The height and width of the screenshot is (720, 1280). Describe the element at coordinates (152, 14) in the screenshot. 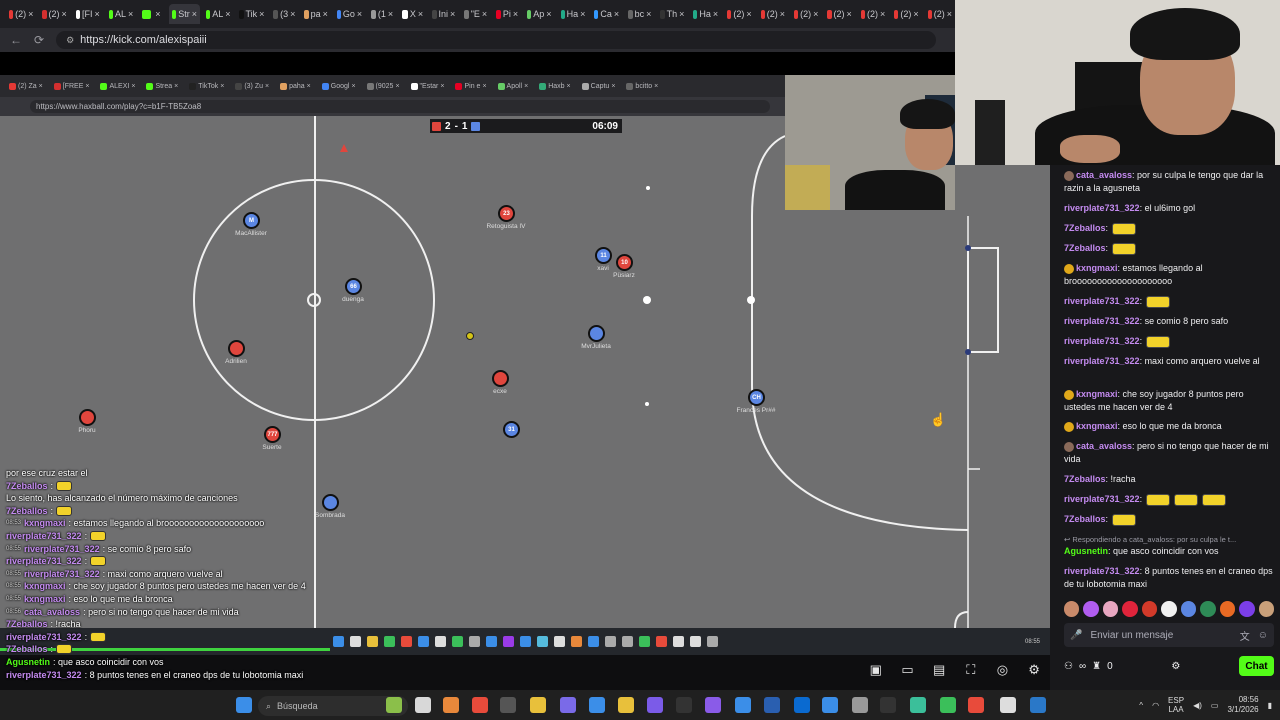

I see `outer-tab: ×` at that location.